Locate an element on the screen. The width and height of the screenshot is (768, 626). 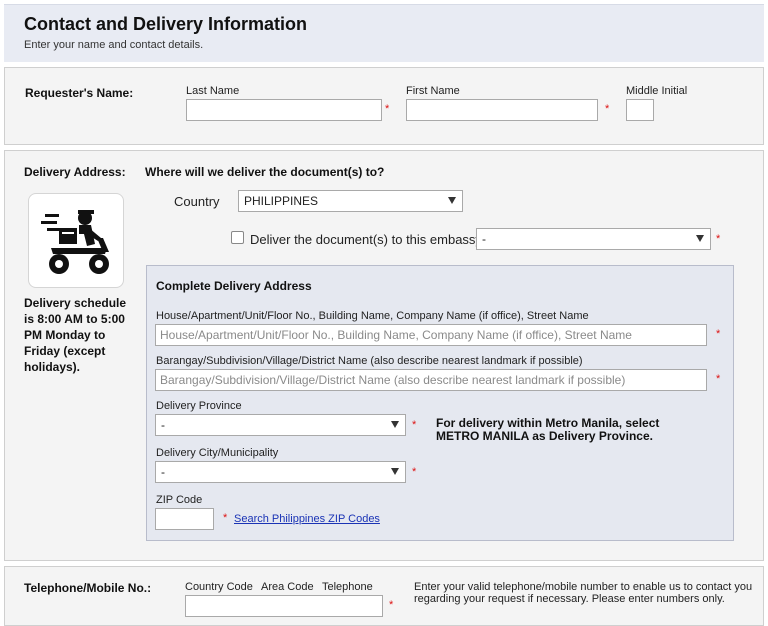
first-name-label: First Name is located at coordinates (433, 91).